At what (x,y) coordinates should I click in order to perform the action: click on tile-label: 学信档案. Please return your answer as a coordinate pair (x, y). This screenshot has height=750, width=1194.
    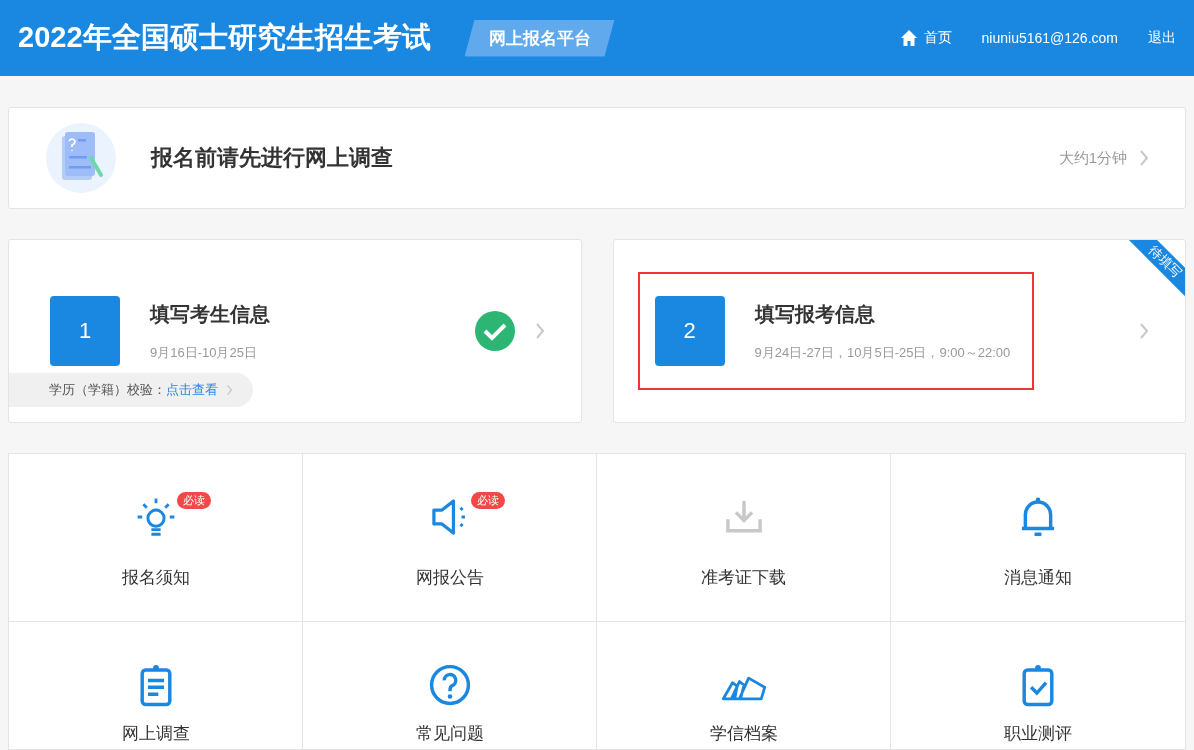
    Looking at the image, I should click on (743, 734).